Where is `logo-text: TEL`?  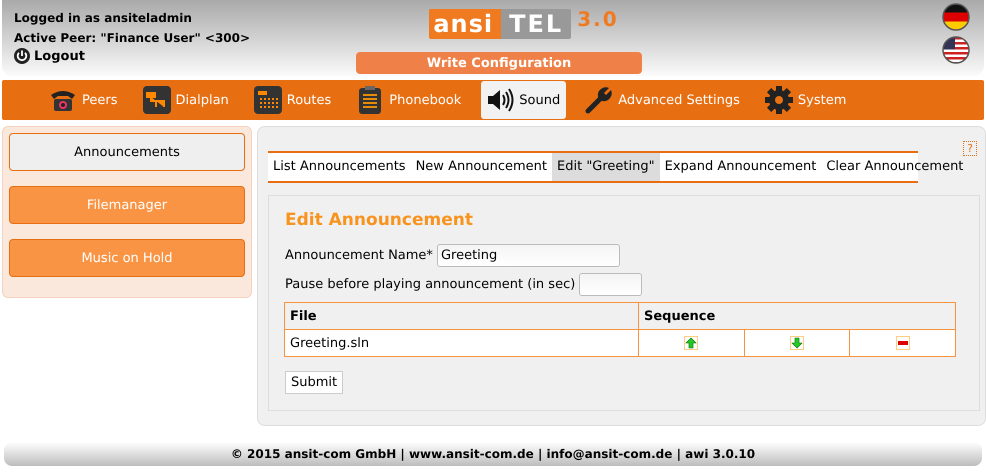
logo-text: TEL is located at coordinates (536, 24).